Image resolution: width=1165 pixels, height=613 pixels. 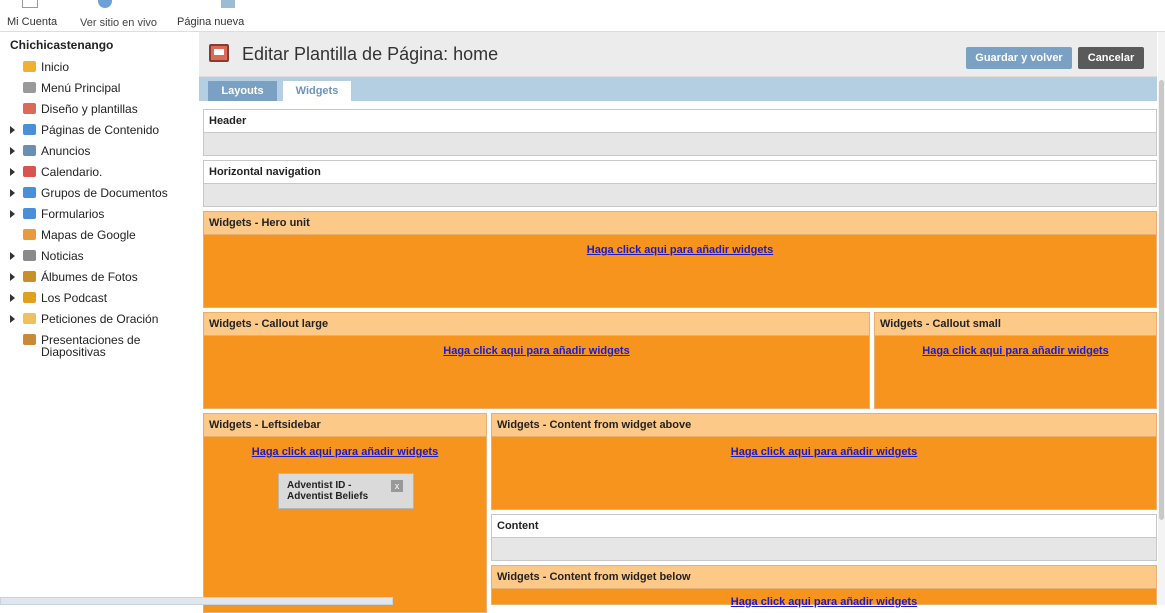 I want to click on sidebar-item-news: Noticias, so click(x=98, y=258).